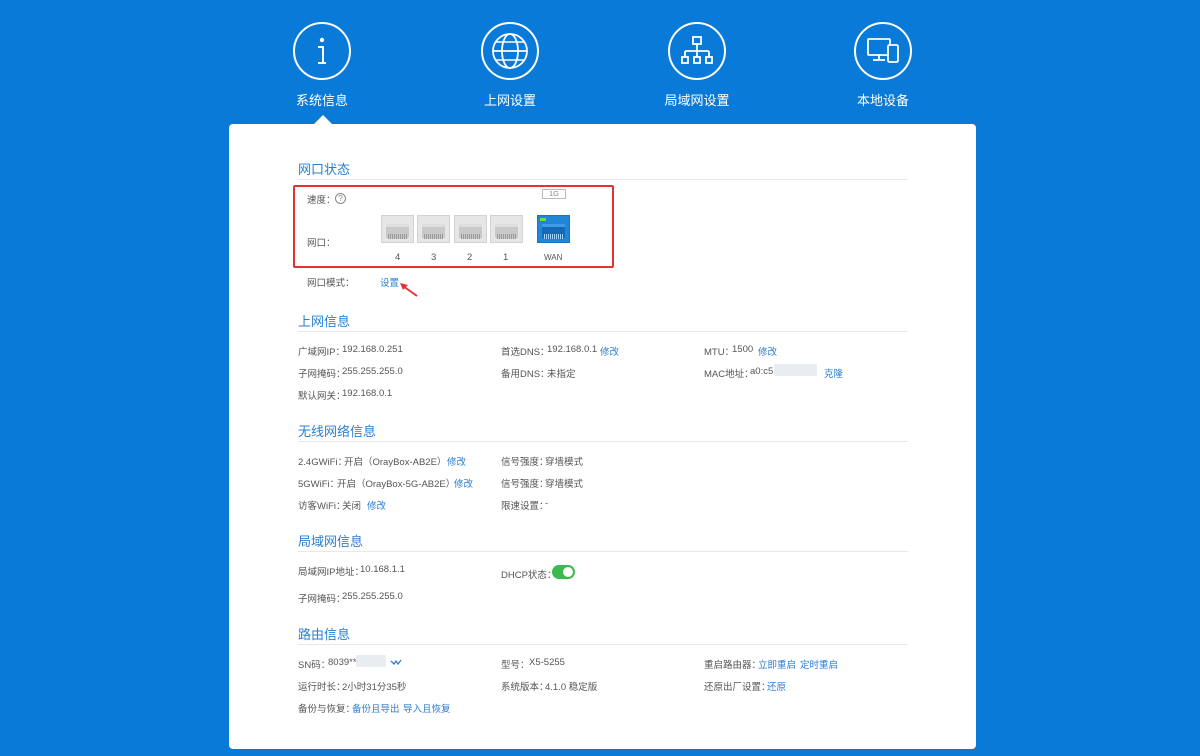 The width and height of the screenshot is (1200, 756). Describe the element at coordinates (323, 462) in the screenshot. I see `wifi24-label: 2.4GWiFi：` at that location.